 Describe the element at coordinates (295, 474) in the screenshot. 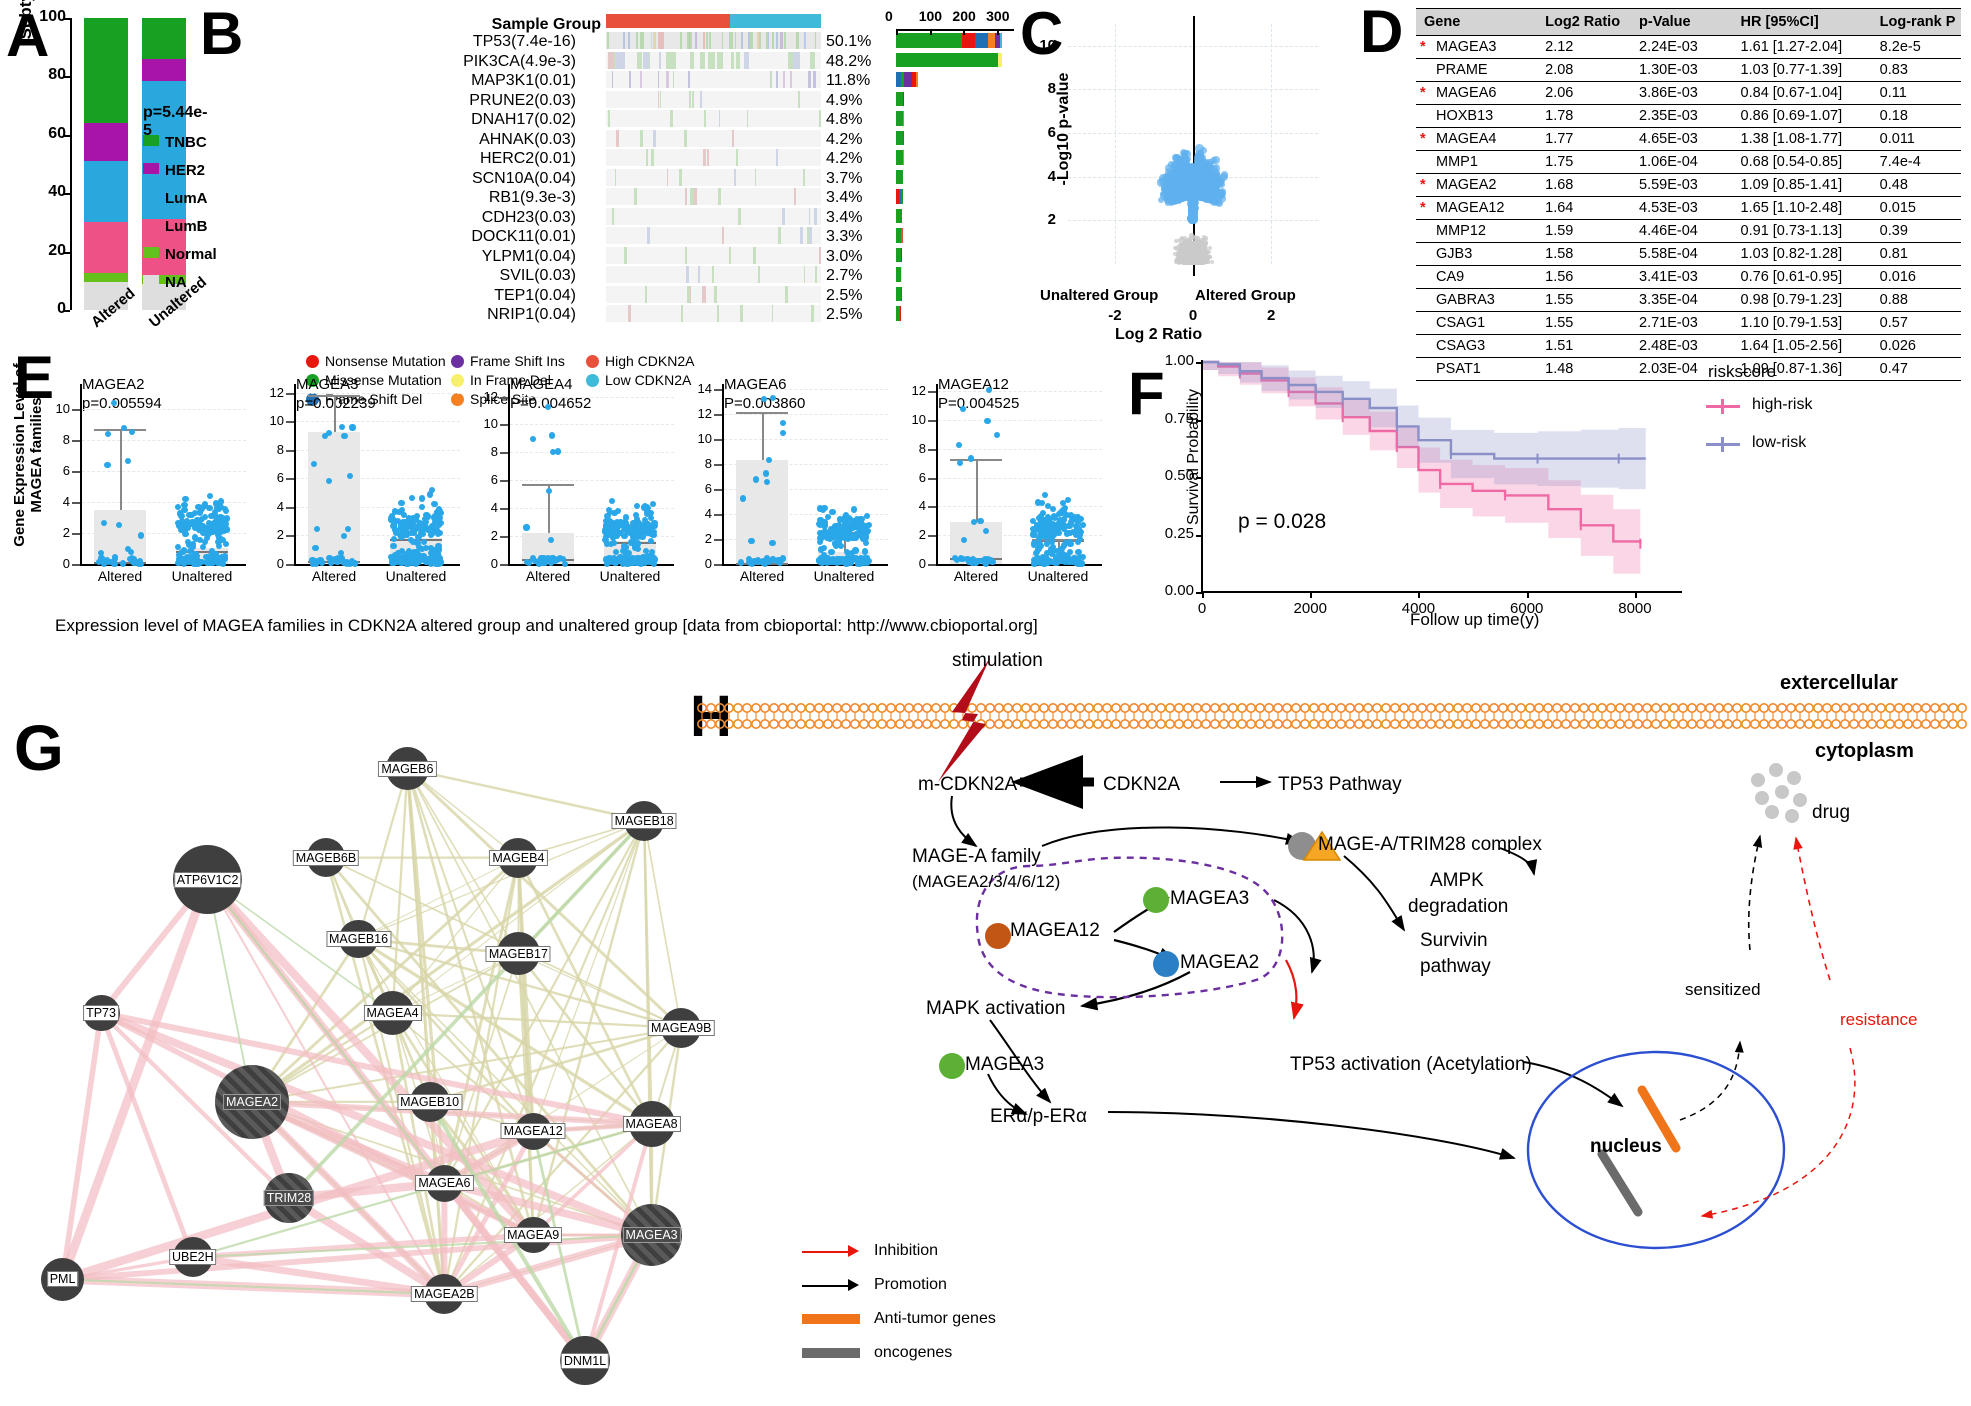

I see `subplot-y-axis` at that location.